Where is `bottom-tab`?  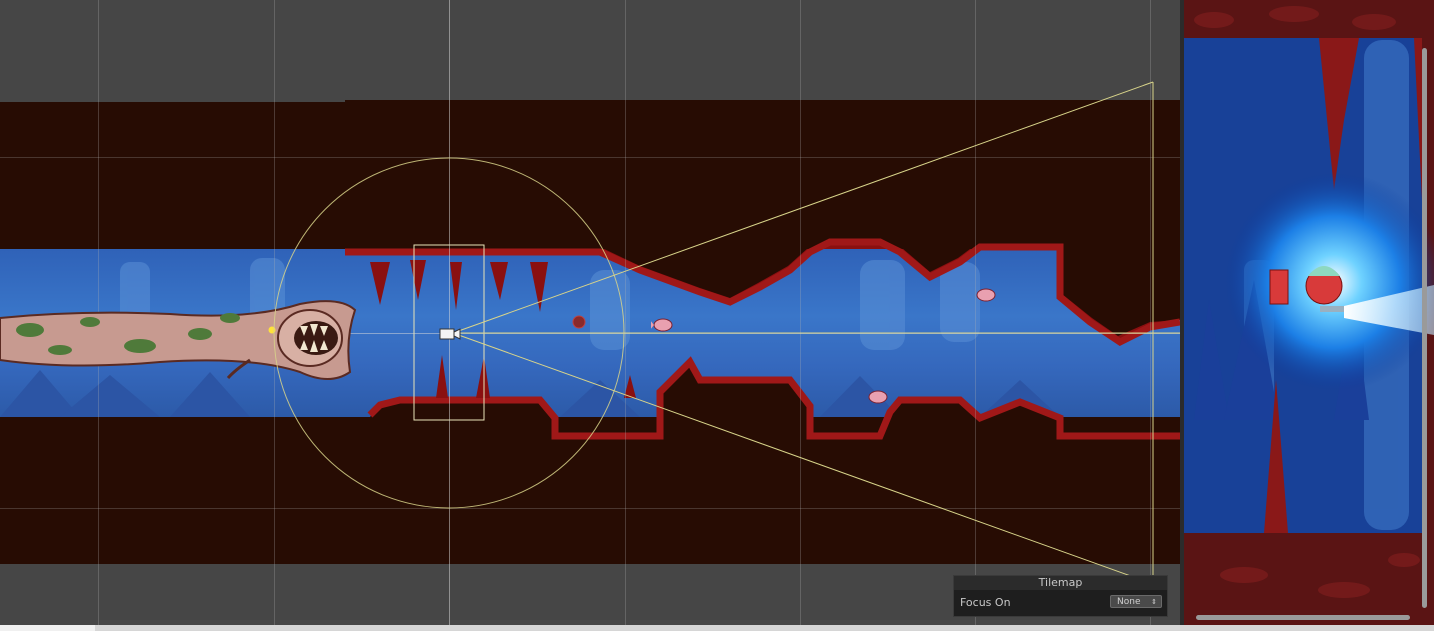
bottom-tab is located at coordinates (47, 628).